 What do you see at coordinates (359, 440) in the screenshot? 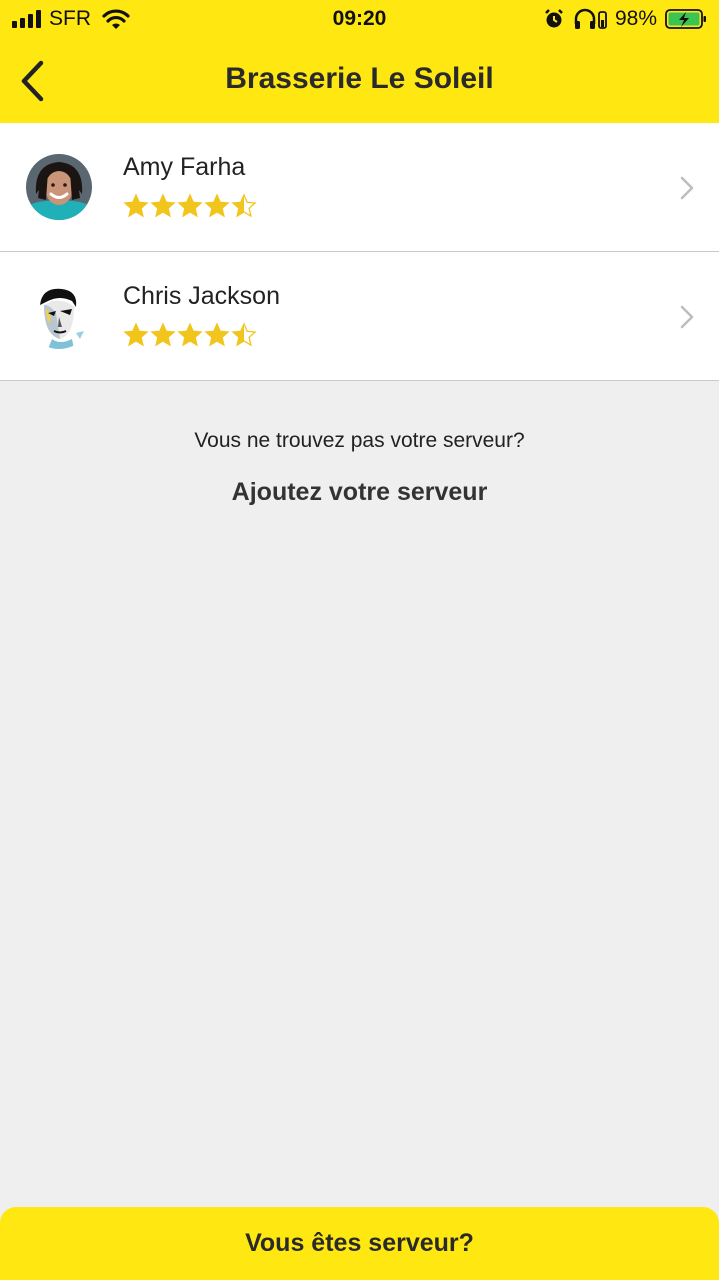
I see `server-not-found-text: Vous ne trouvez pas votre serveur?` at bounding box center [359, 440].